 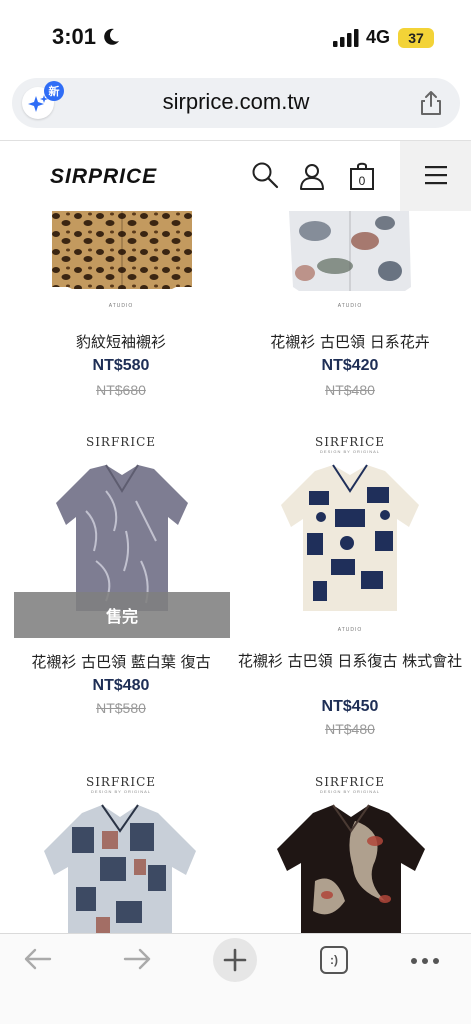 What do you see at coordinates (265, 175) in the screenshot?
I see `search-icon` at bounding box center [265, 175].